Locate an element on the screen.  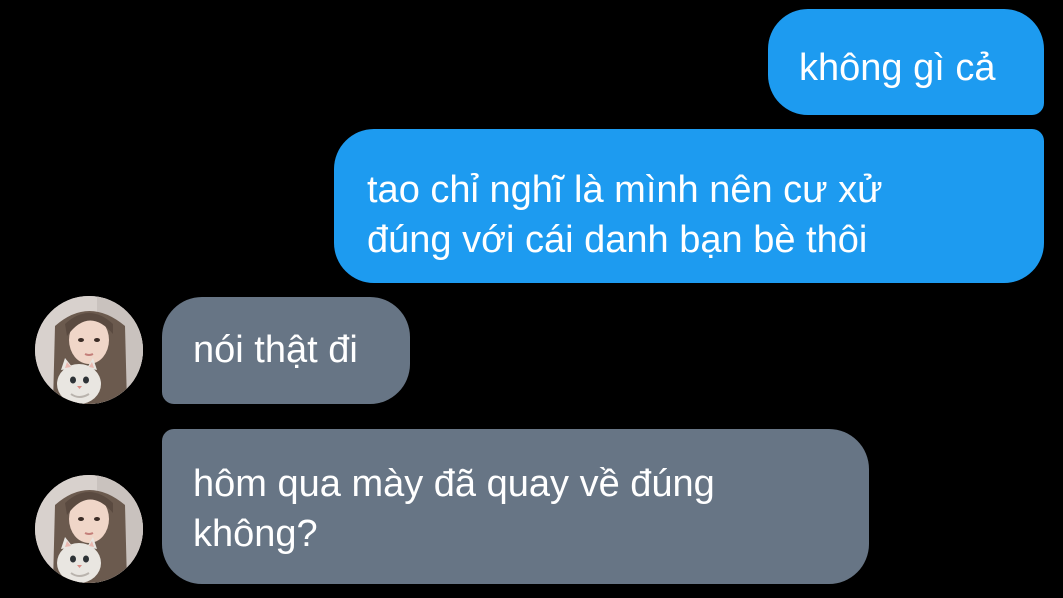
outgoing-message-bubble: không gì cả is located at coordinates (906, 62).